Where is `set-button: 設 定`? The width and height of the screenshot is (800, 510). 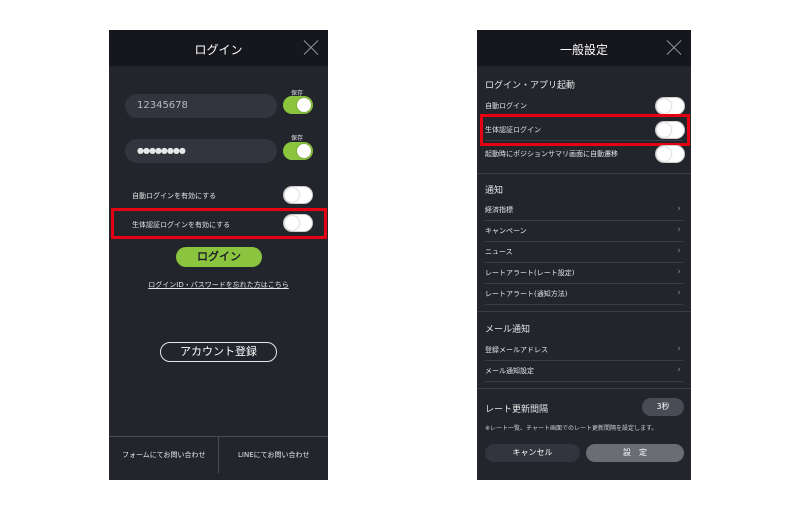 set-button: 設 定 is located at coordinates (635, 453).